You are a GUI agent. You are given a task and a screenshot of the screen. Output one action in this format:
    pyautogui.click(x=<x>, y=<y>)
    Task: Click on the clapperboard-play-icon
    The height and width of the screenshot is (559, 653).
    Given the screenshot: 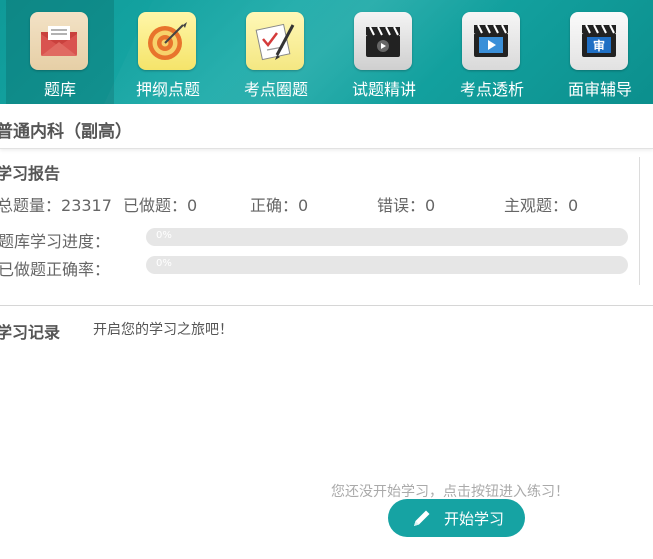 What is the action you would take?
    pyautogui.click(x=383, y=41)
    